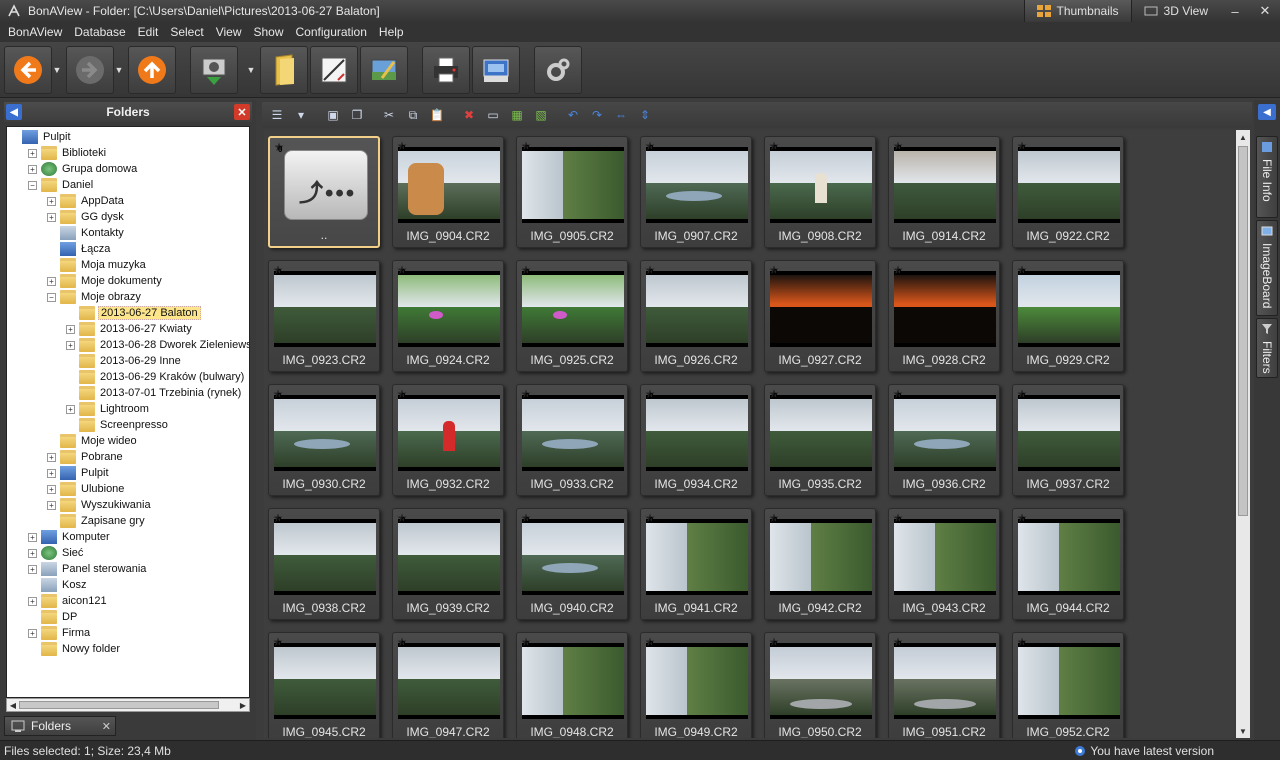  What do you see at coordinates (1243, 434) in the screenshot?
I see `grid-vertical-scrollbar: ▲ ▼` at bounding box center [1243, 434].